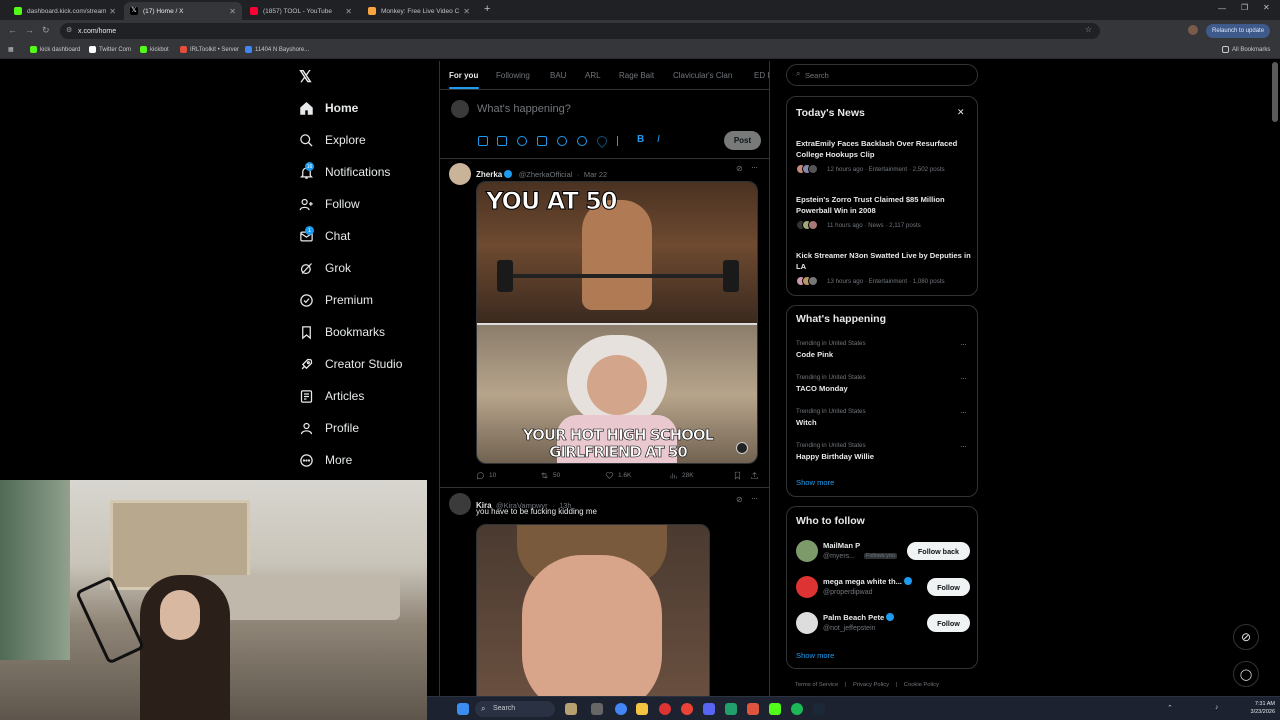 This screenshot has height=720, width=1280. What do you see at coordinates (815, 482) in the screenshot?
I see `show-more-link: Show more` at bounding box center [815, 482].